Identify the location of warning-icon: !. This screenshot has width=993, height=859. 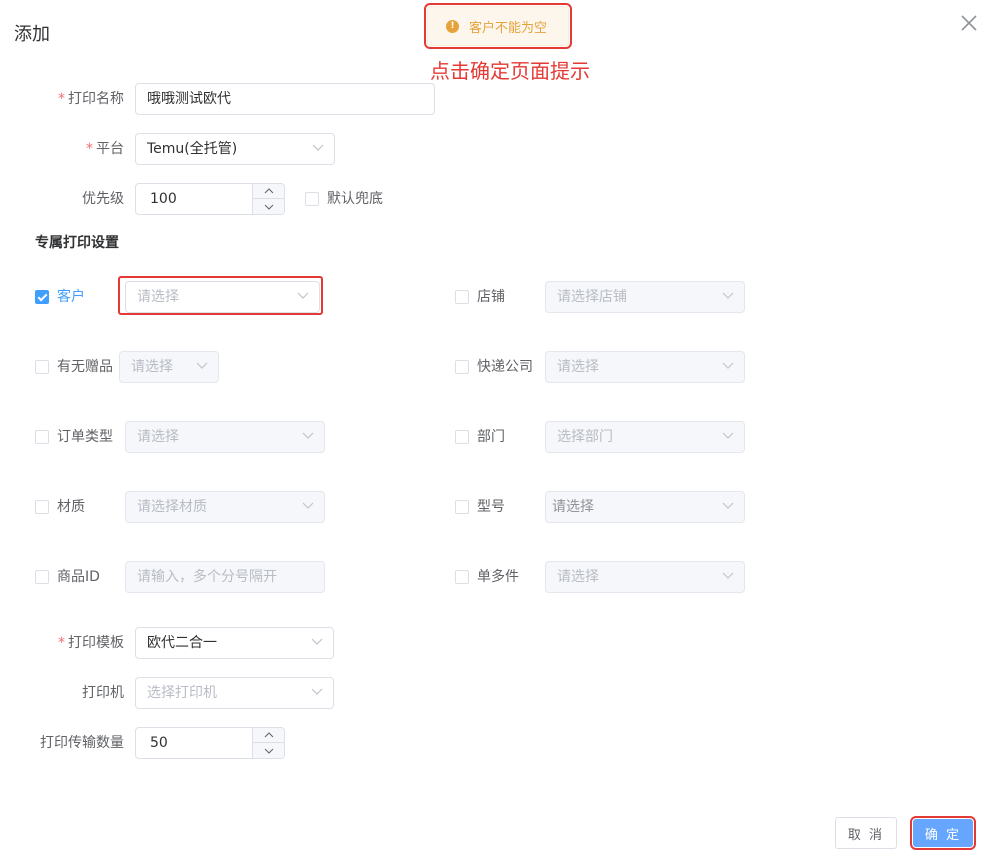
(452, 26).